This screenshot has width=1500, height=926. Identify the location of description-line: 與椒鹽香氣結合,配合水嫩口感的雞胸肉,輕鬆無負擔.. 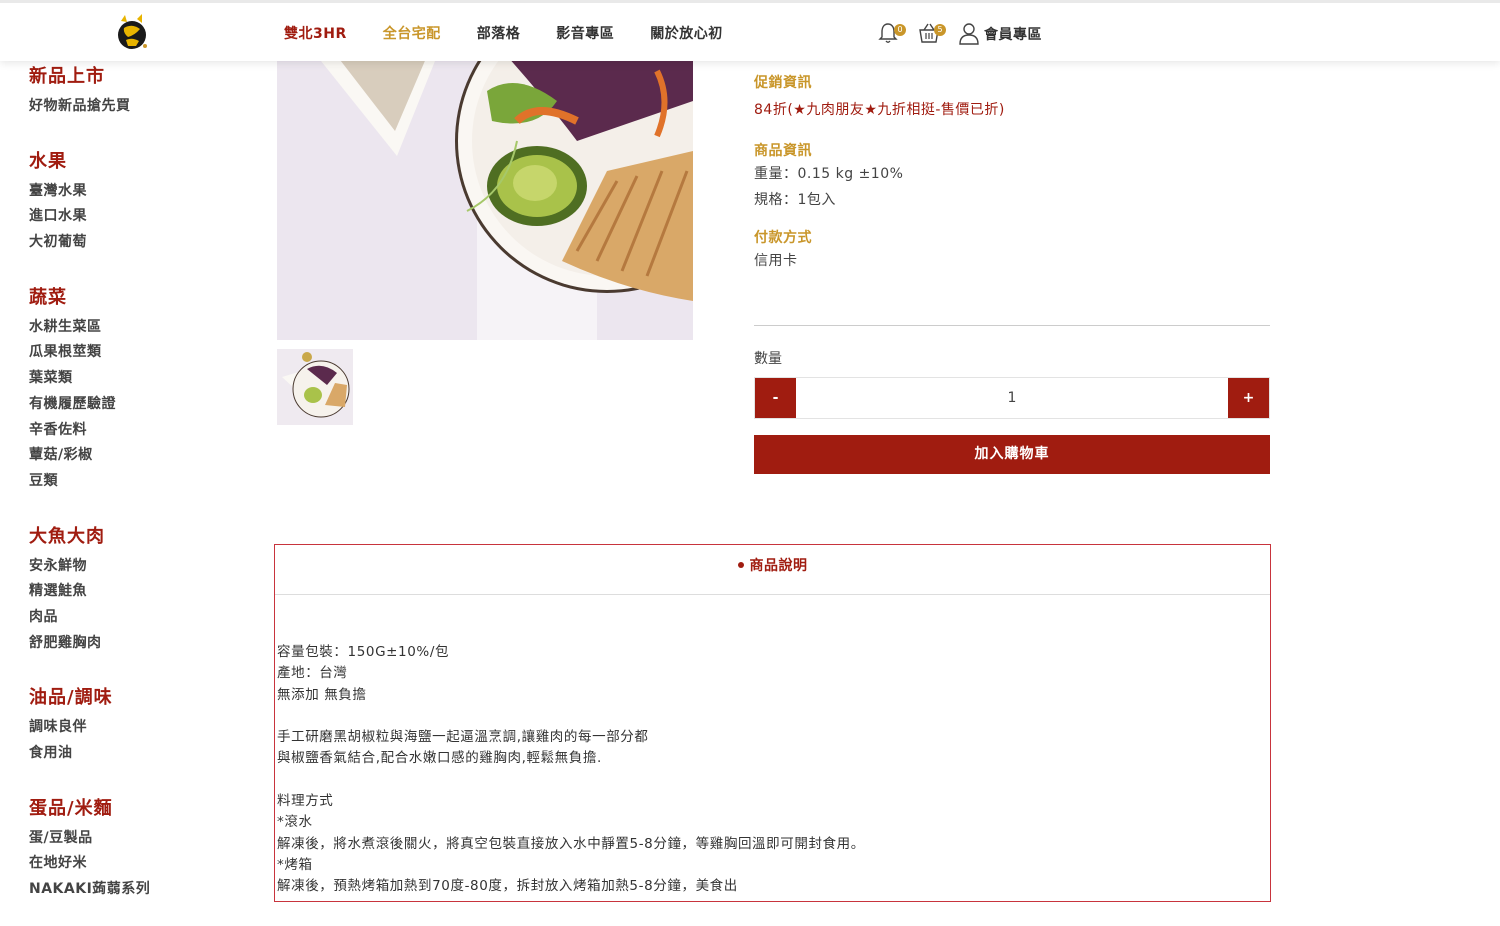
(439, 758).